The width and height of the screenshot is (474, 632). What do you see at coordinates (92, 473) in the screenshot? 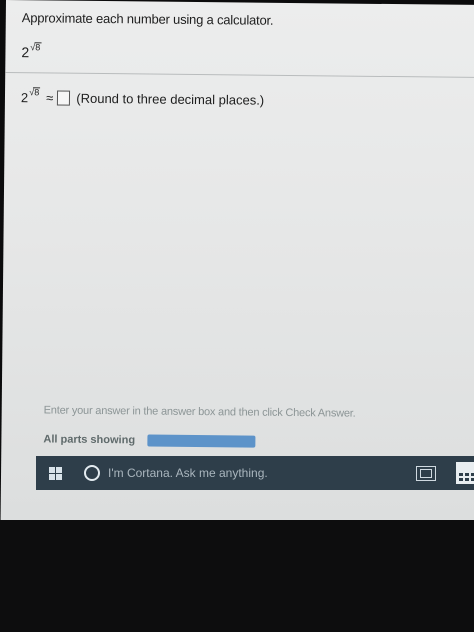
I see `cortana-icon` at bounding box center [92, 473].